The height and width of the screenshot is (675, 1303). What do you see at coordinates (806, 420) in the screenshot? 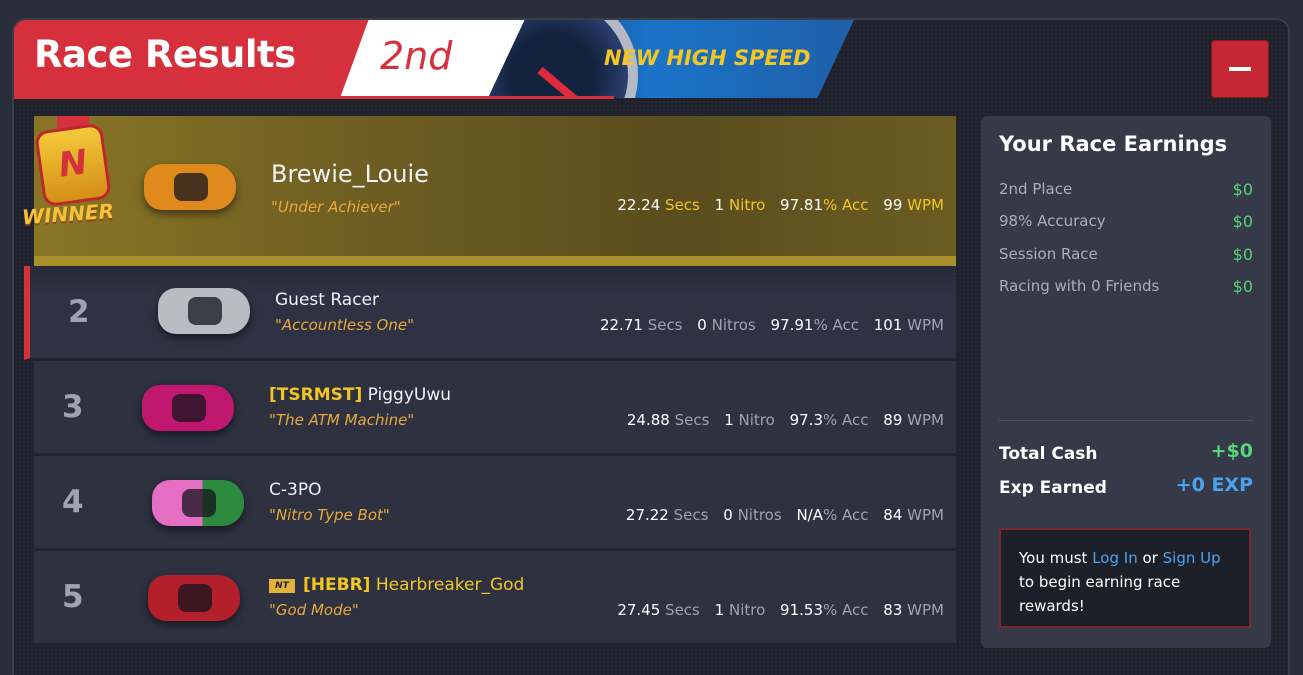
I see `accuracy-value: 97.3` at bounding box center [806, 420].